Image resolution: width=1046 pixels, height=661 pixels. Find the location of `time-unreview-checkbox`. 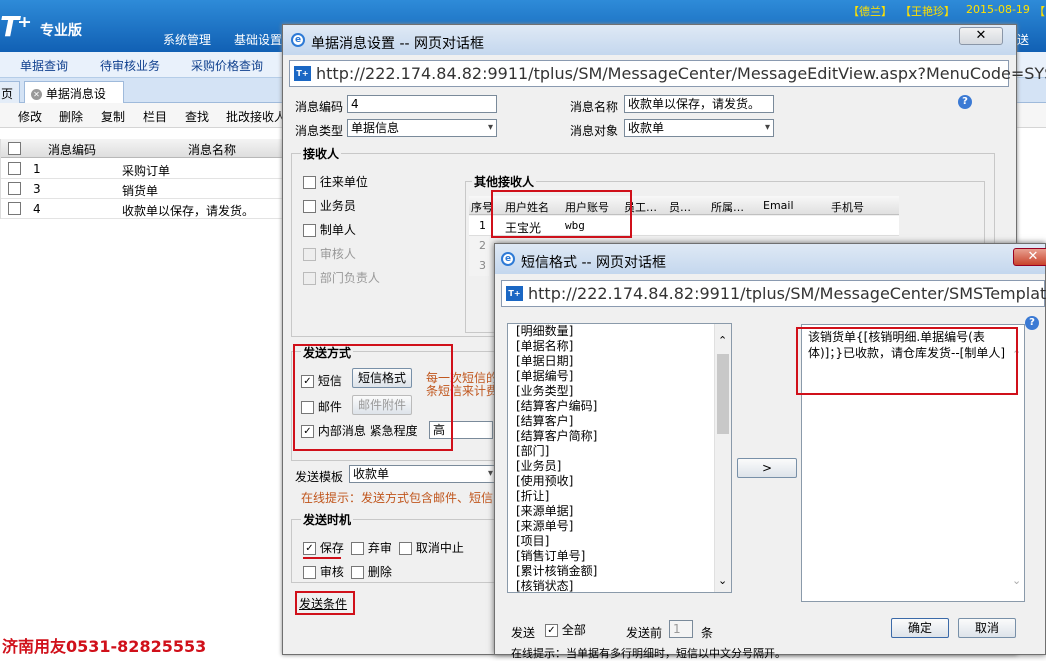

time-unreview-checkbox is located at coordinates (357, 548).